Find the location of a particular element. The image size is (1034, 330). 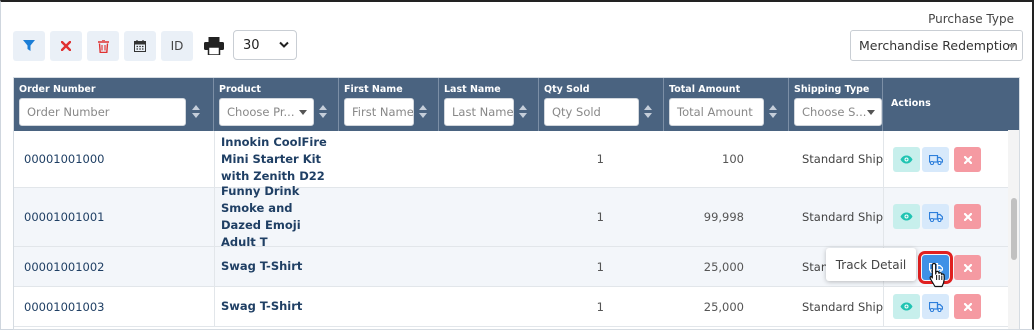

order-number-filter-input: Order Number is located at coordinates (102, 112).